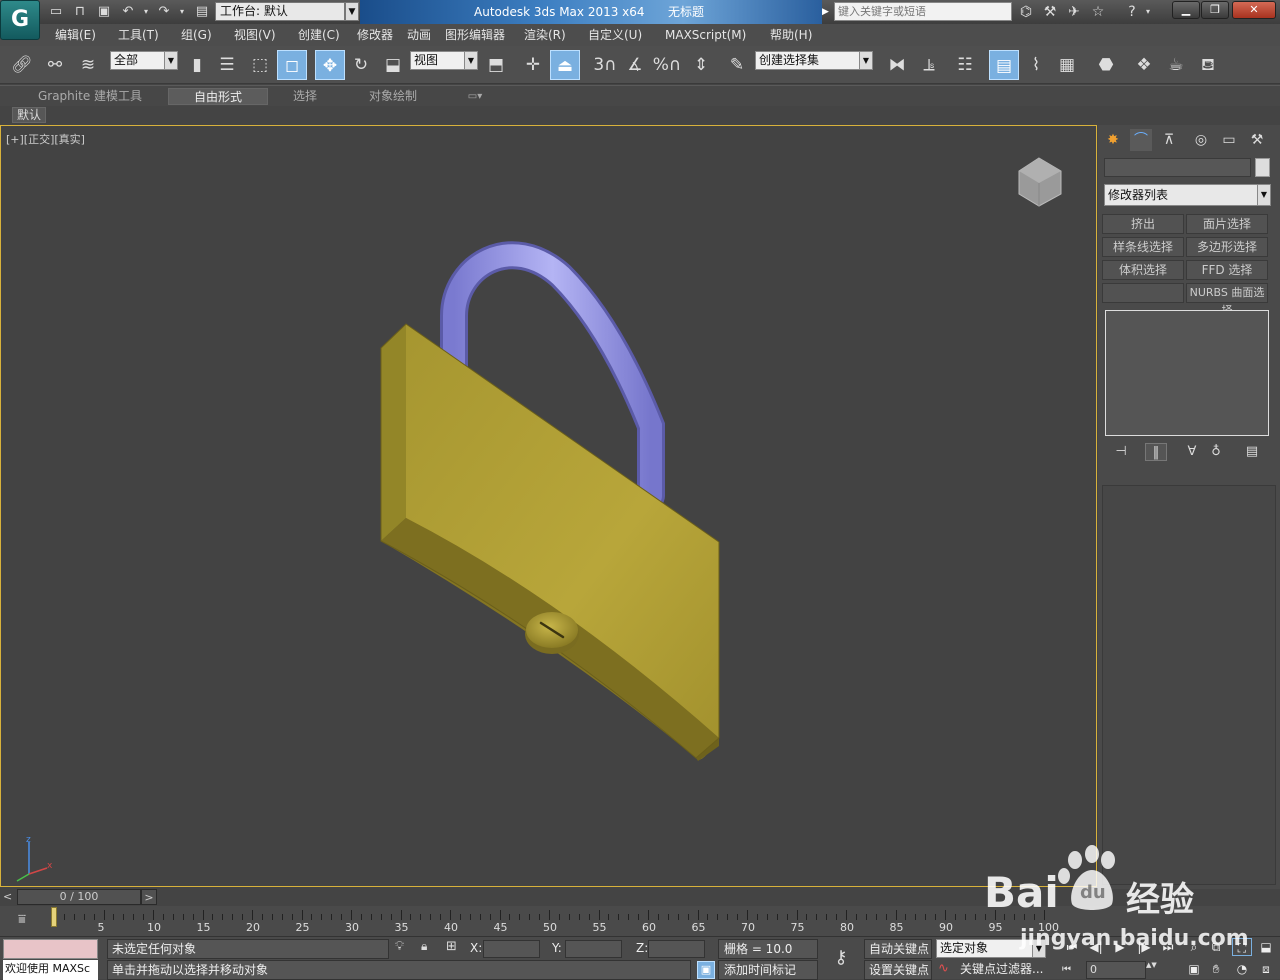 The image size is (1280, 980). Describe the element at coordinates (218, 96) in the screenshot. I see `tab-freeform: 自由形式` at that location.